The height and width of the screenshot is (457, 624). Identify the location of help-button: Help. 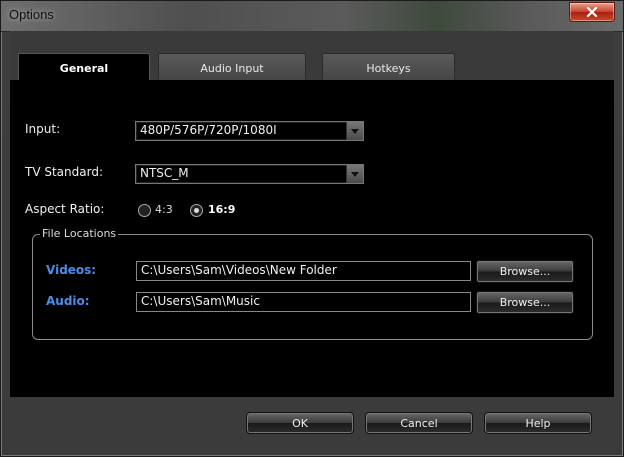
(538, 423).